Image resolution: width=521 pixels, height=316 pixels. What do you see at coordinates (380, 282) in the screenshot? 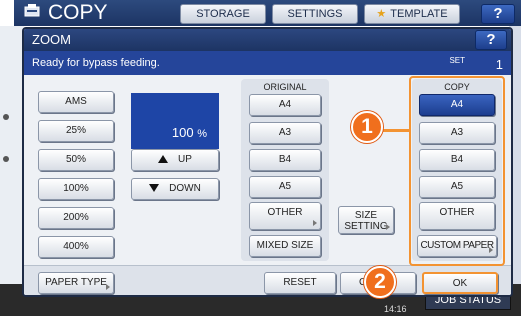
I see `callout-badge-2: 2` at bounding box center [380, 282].